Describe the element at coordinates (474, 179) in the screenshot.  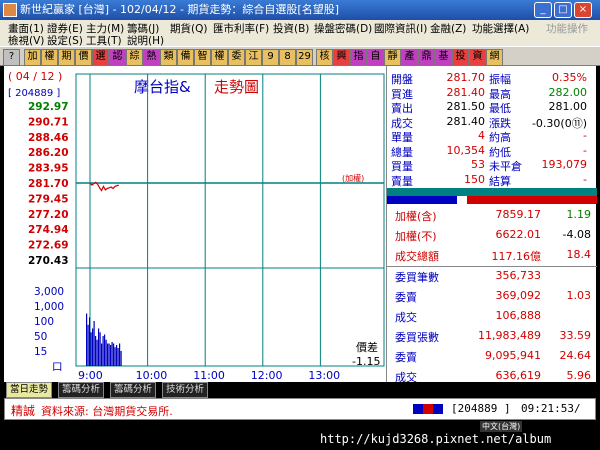
I see `quote-value: 150` at that location.